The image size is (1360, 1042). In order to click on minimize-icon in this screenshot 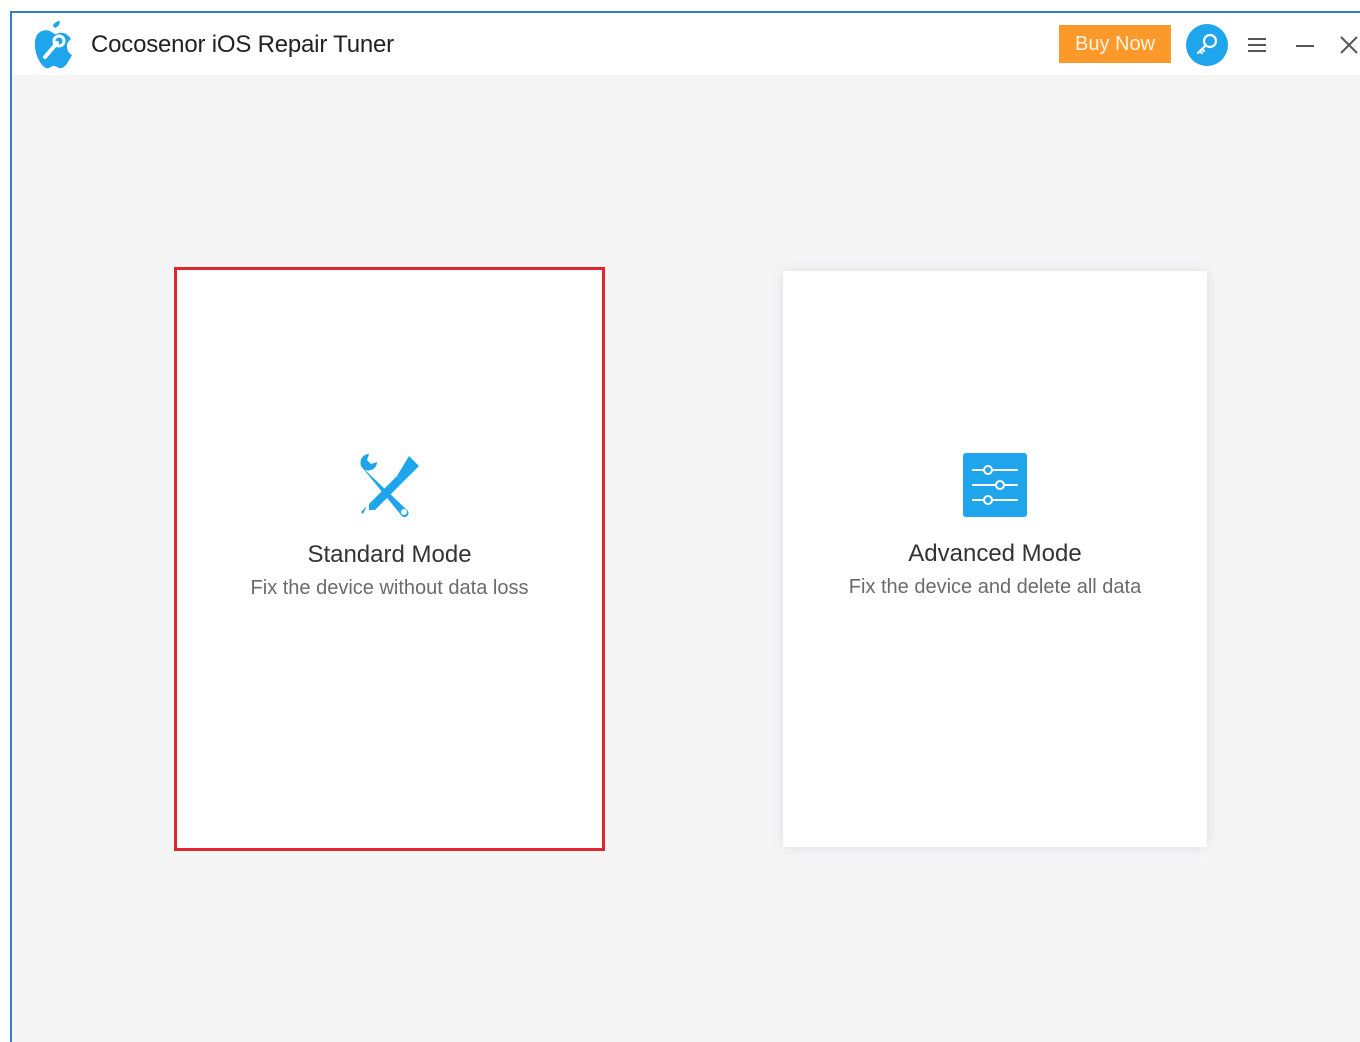, I will do `click(1305, 46)`.